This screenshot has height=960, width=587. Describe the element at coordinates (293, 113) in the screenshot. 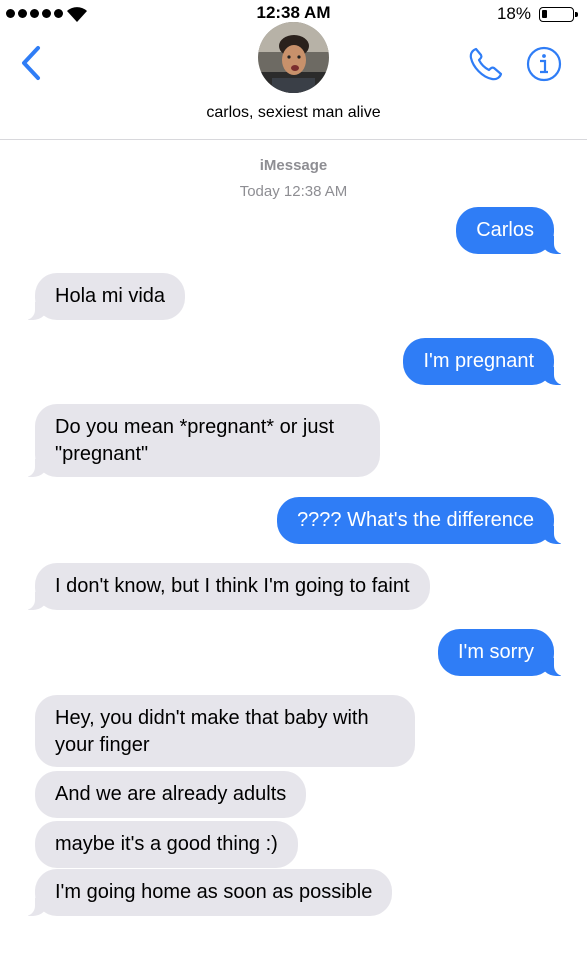

I see `contact-name: carlos, sexiest man alive` at that location.